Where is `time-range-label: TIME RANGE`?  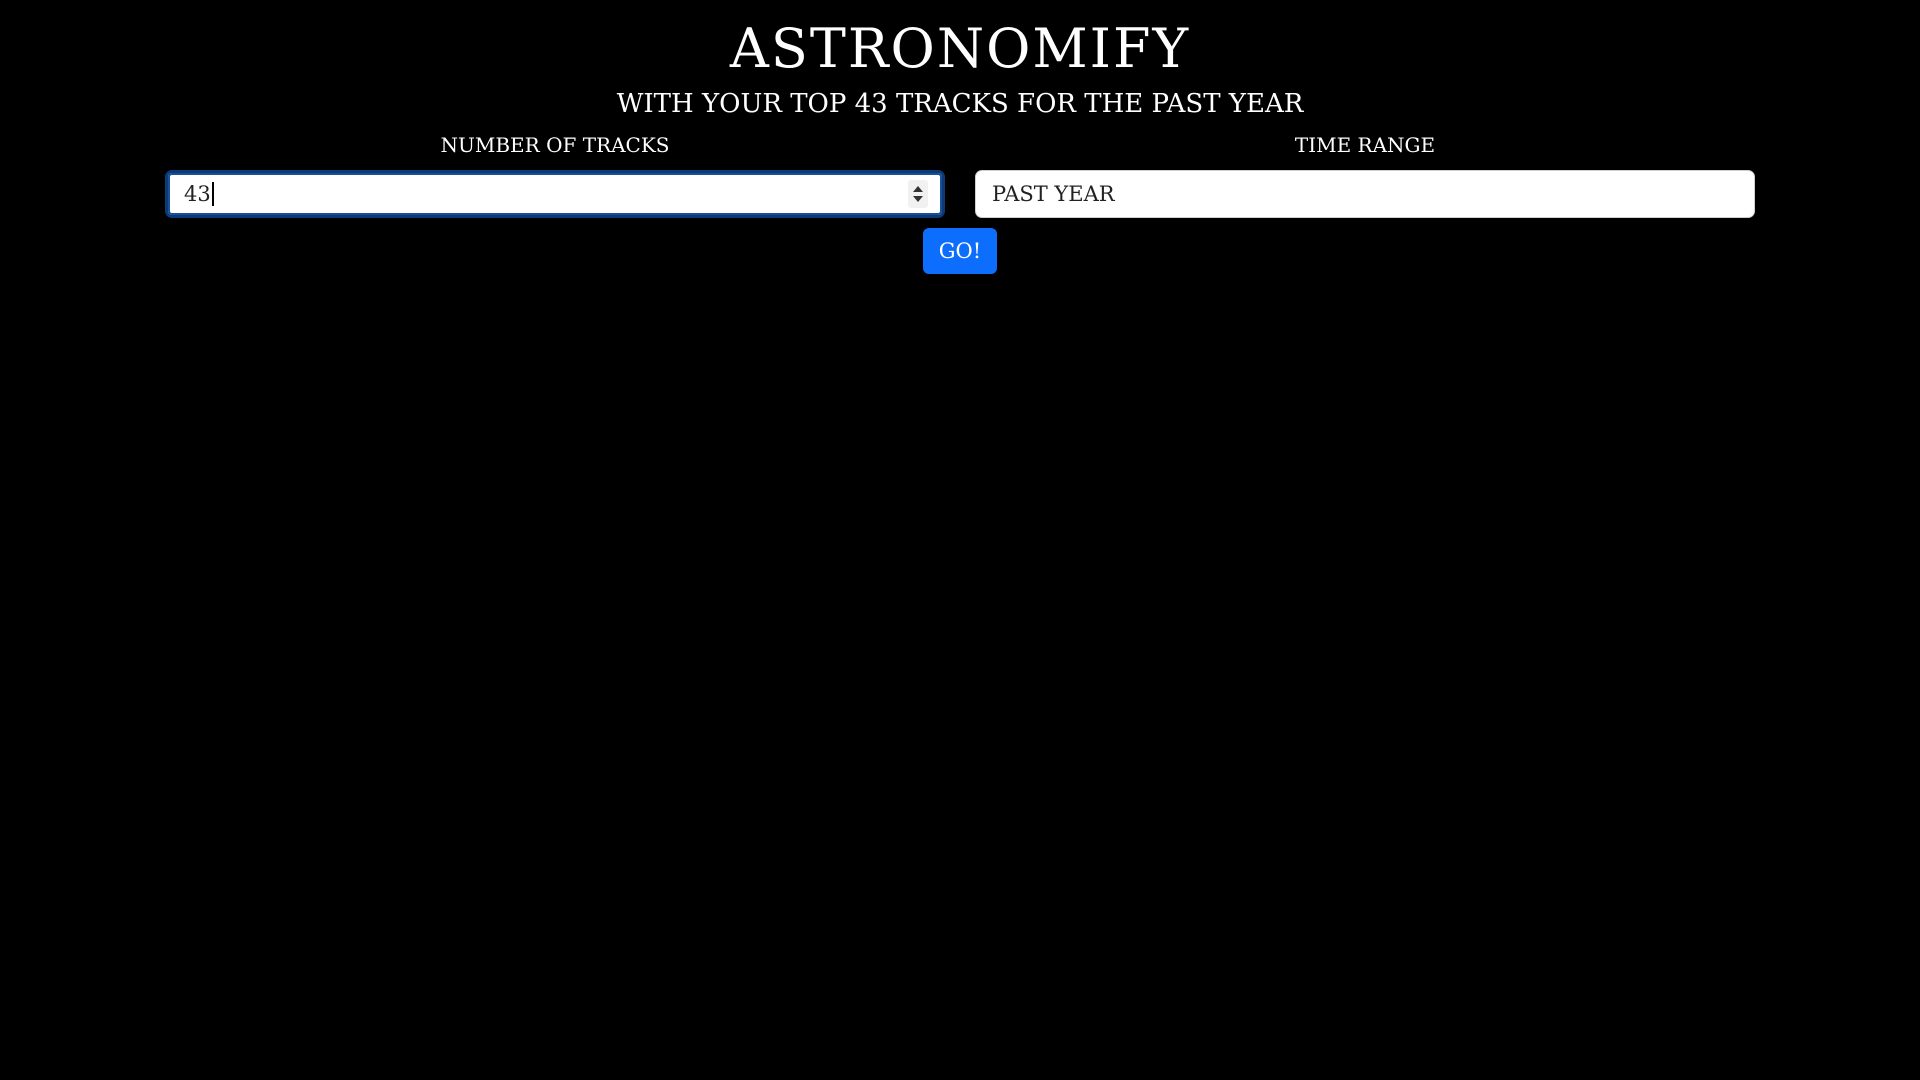
time-range-label: TIME RANGE is located at coordinates (1365, 145).